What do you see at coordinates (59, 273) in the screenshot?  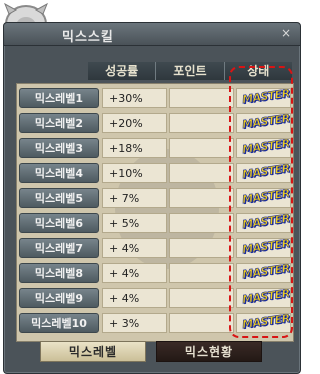 I see `level-label: 믹스레벨8` at bounding box center [59, 273].